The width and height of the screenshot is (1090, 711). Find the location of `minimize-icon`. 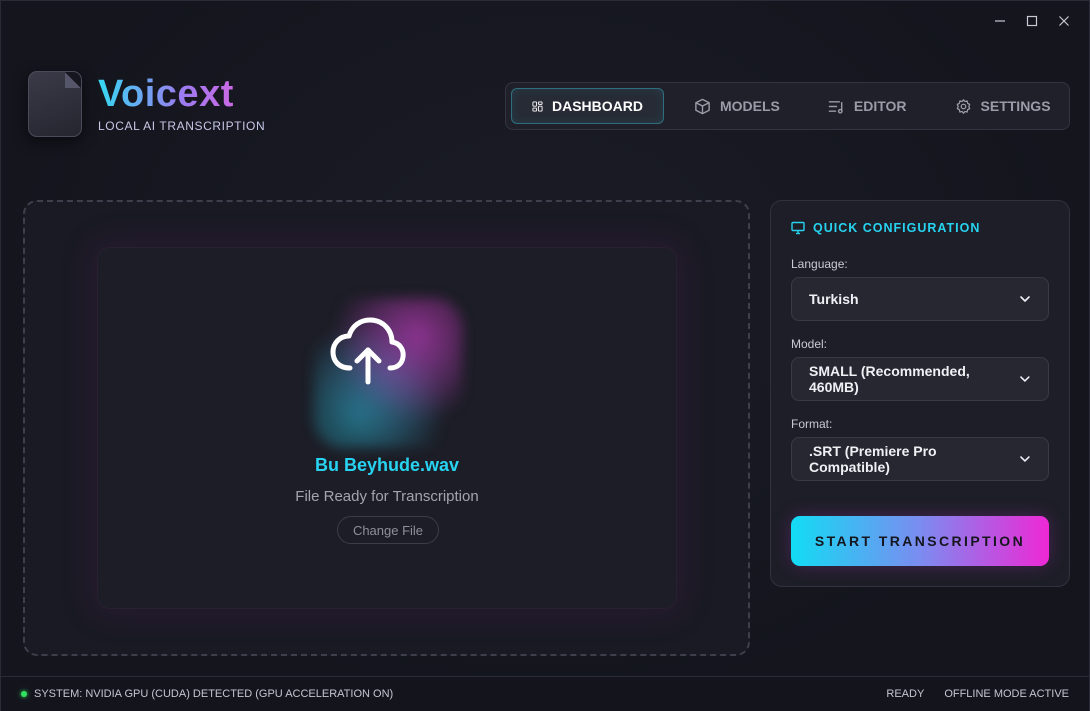

minimize-icon is located at coordinates (1000, 21).